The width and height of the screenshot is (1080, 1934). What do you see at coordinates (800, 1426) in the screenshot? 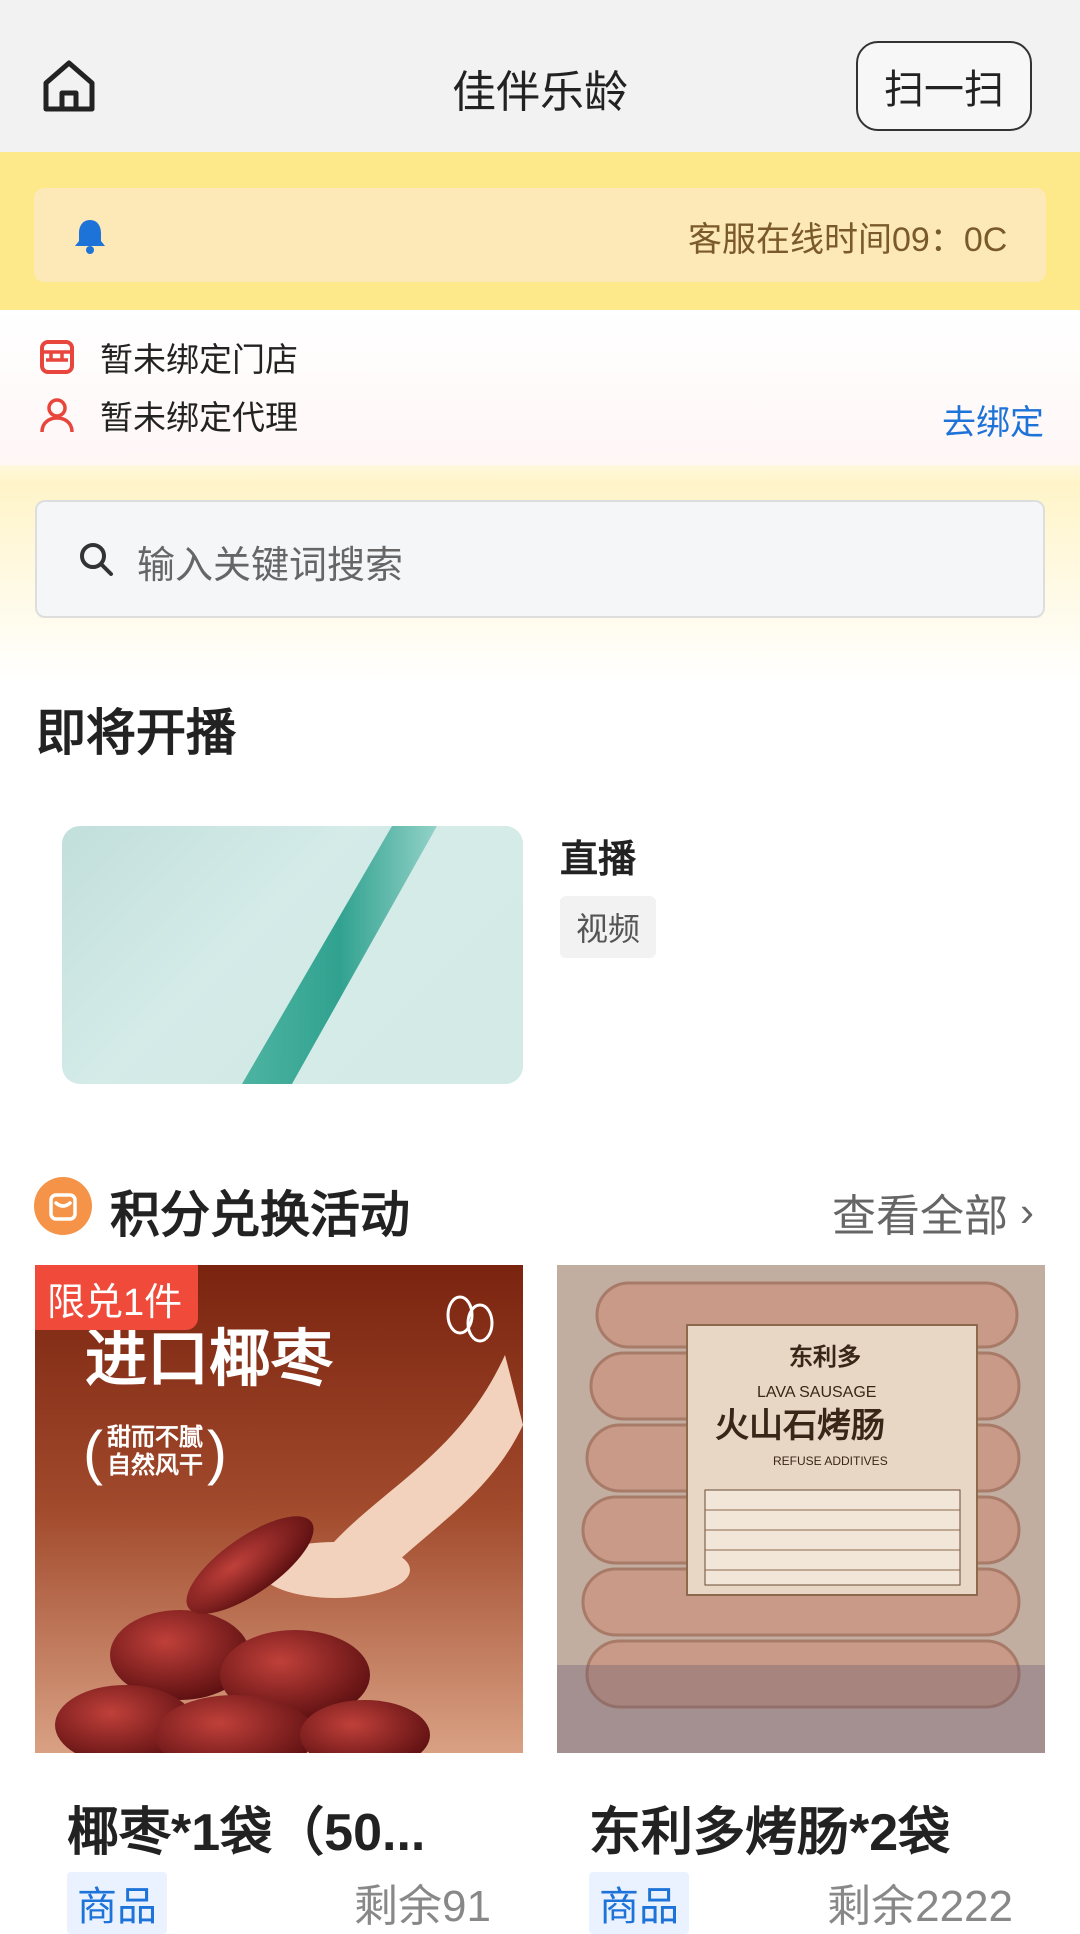
I see `sausage-label-cn: 火山石烤肠` at bounding box center [800, 1426].